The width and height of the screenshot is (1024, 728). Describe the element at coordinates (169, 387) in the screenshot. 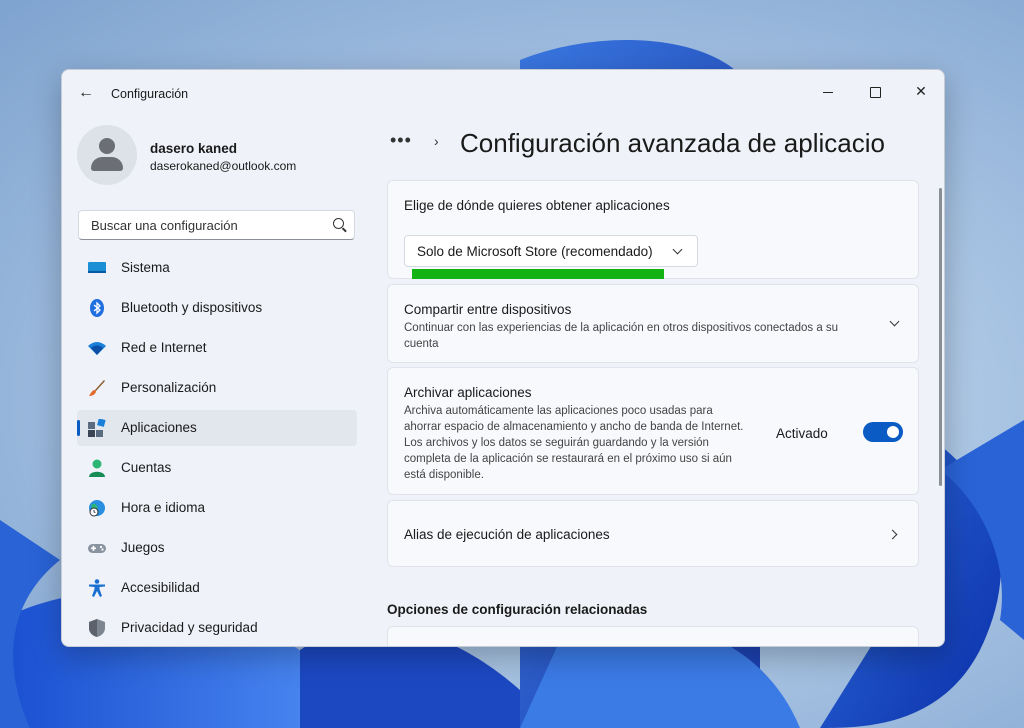

I see `sidebar-item-label: Personalización` at that location.